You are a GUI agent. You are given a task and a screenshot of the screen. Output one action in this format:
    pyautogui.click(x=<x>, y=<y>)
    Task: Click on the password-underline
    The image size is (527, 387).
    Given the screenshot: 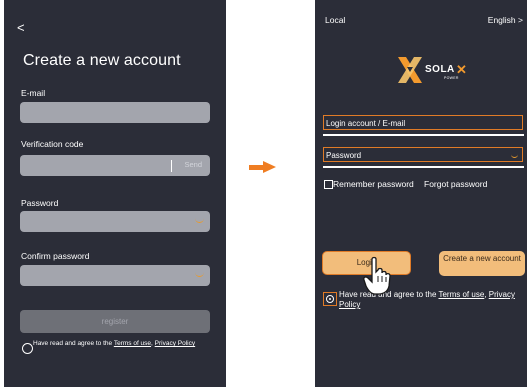 What is the action you would take?
    pyautogui.click(x=423, y=167)
    